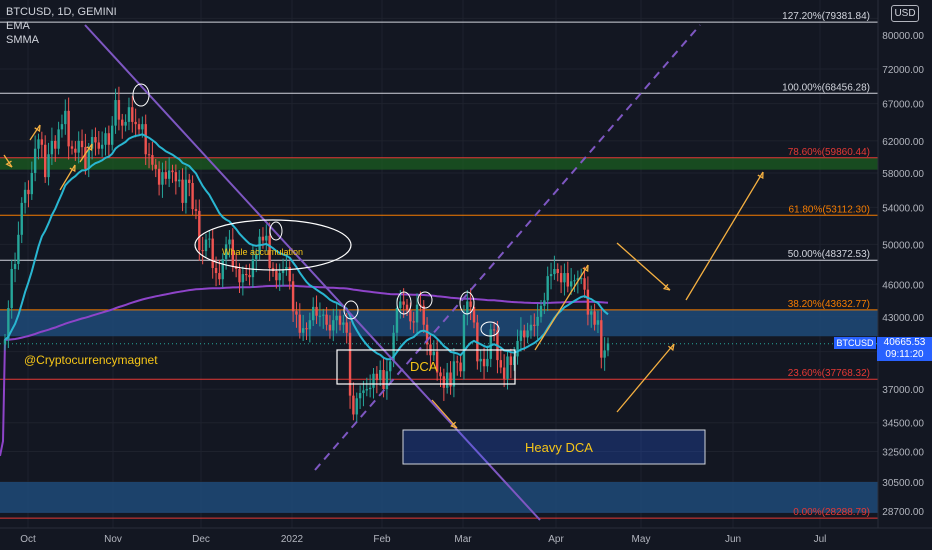  Describe the element at coordinates (826, 87) in the screenshot. I see `fib-level-label: 100.00%(68456.28)` at that location.